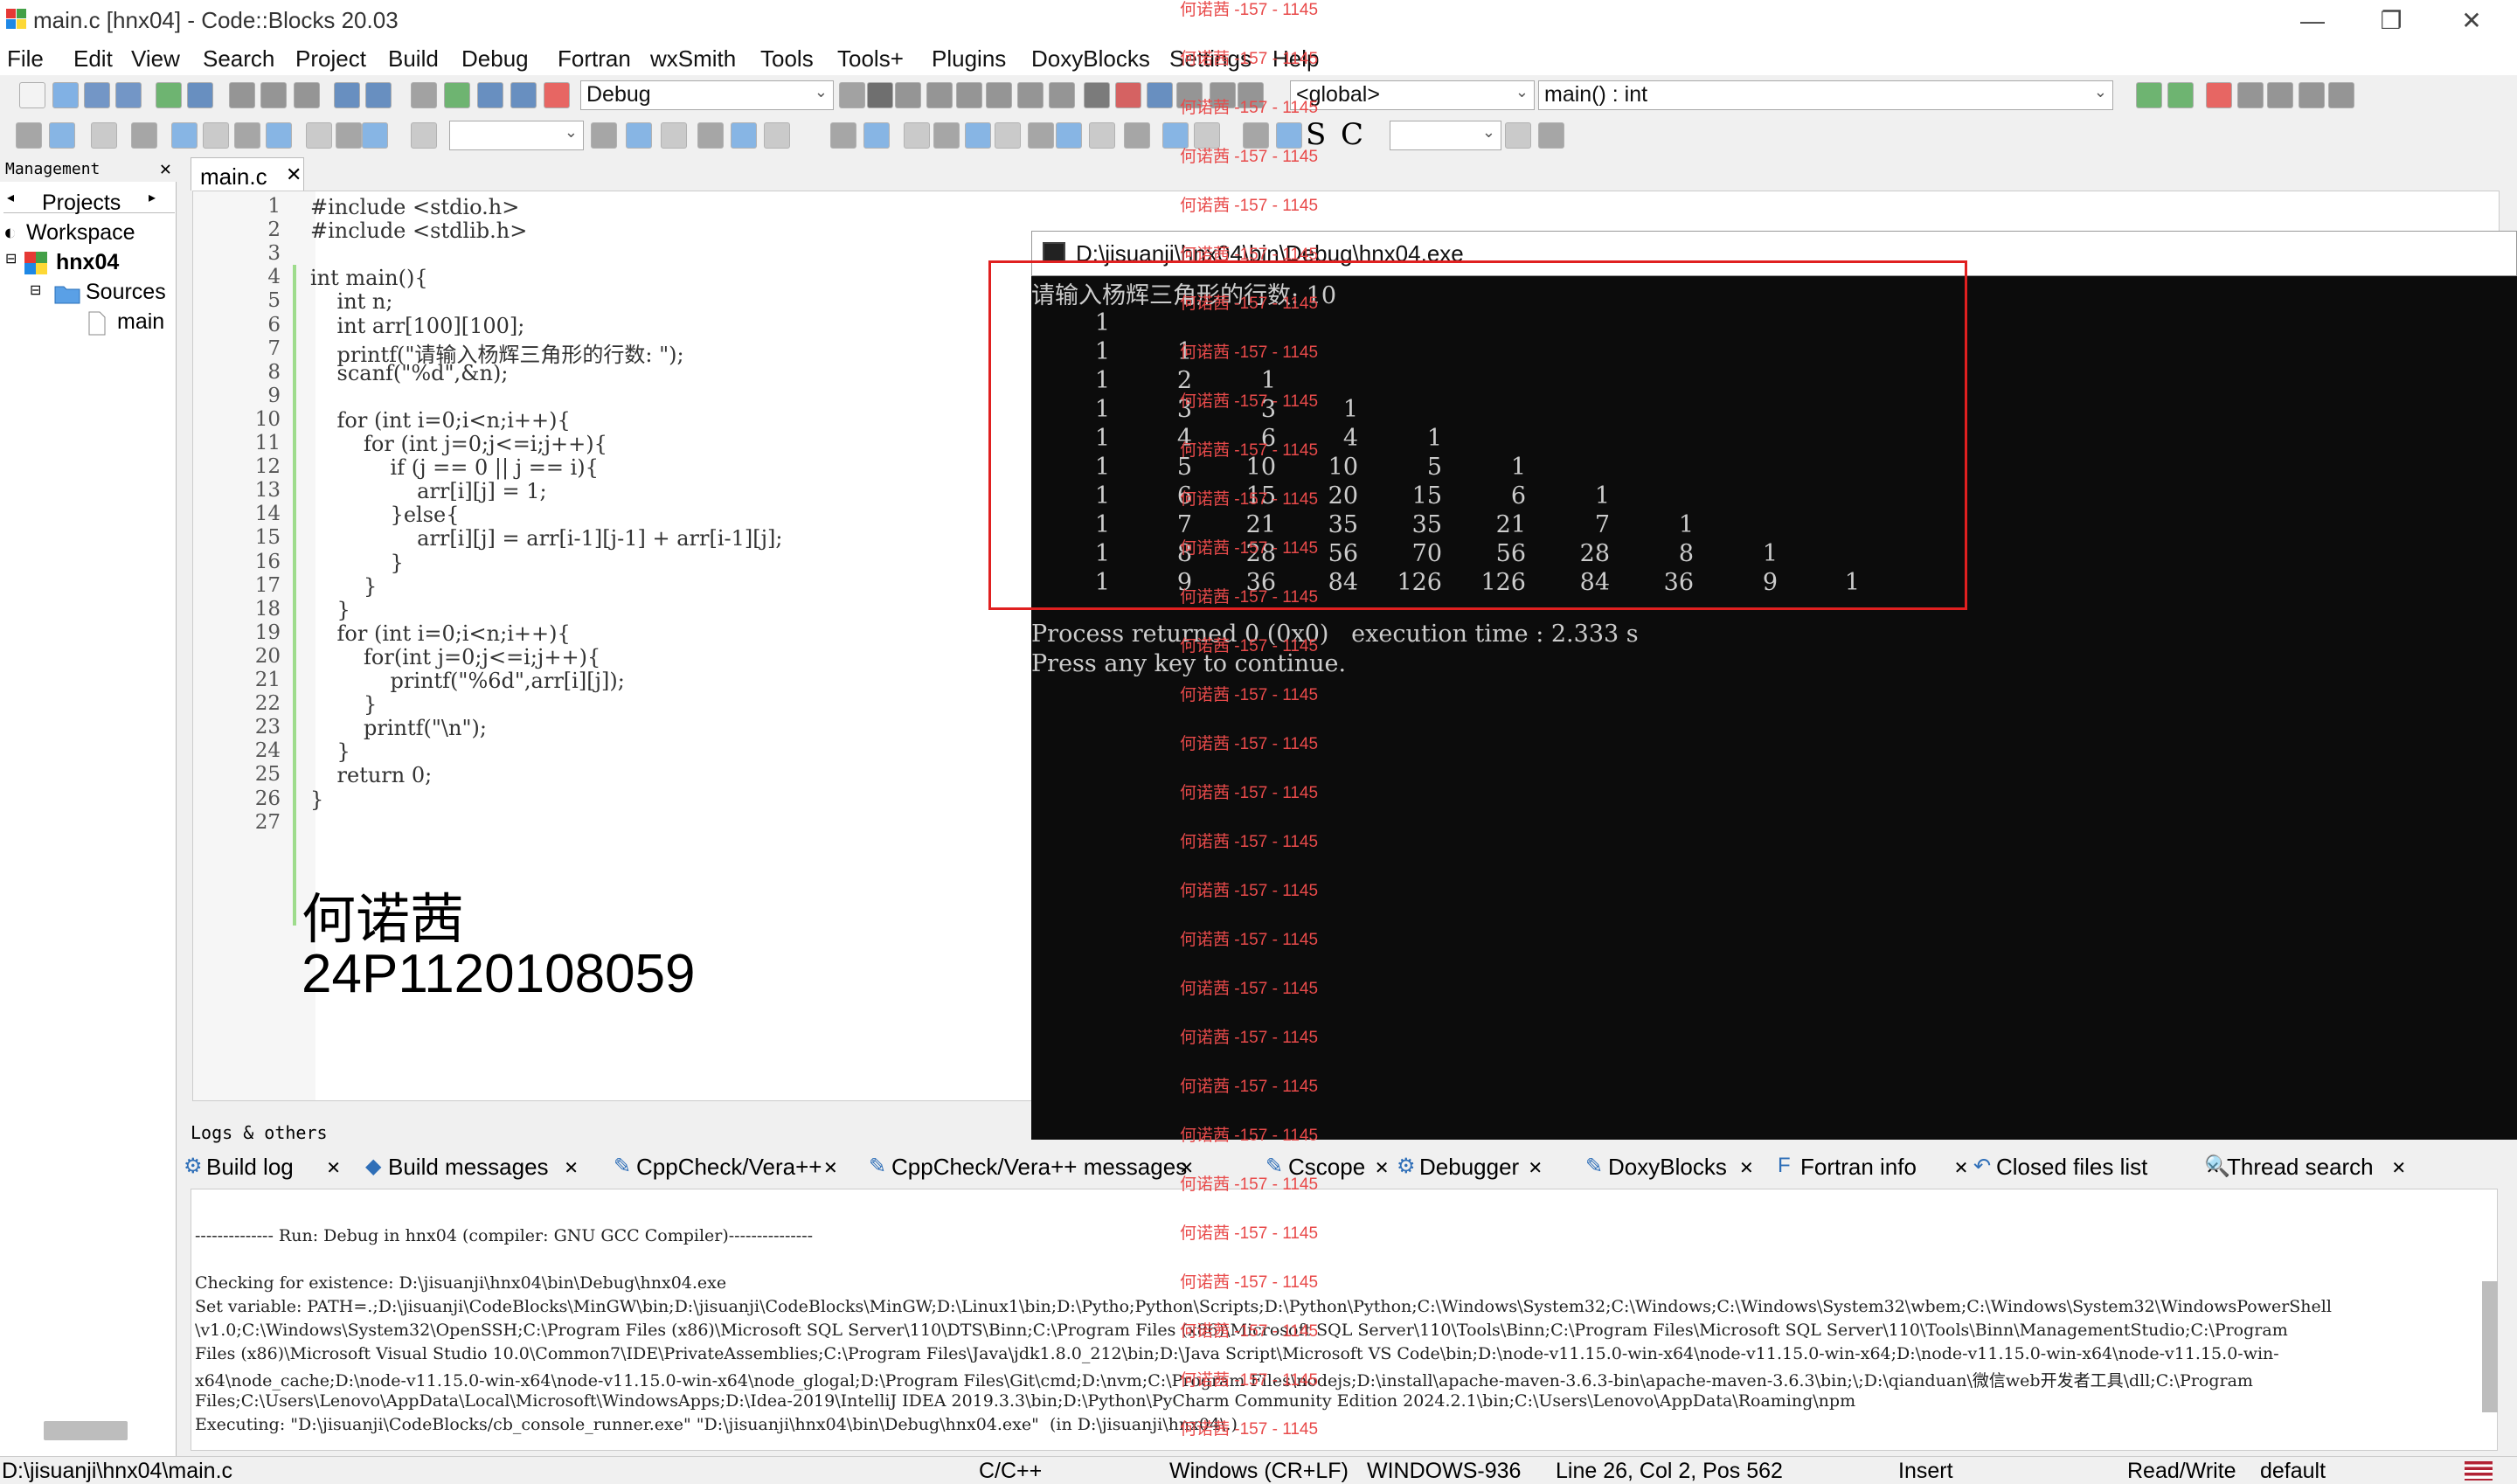 This screenshot has width=2517, height=1484. Describe the element at coordinates (25, 59) in the screenshot. I see `menu-file: File` at that location.